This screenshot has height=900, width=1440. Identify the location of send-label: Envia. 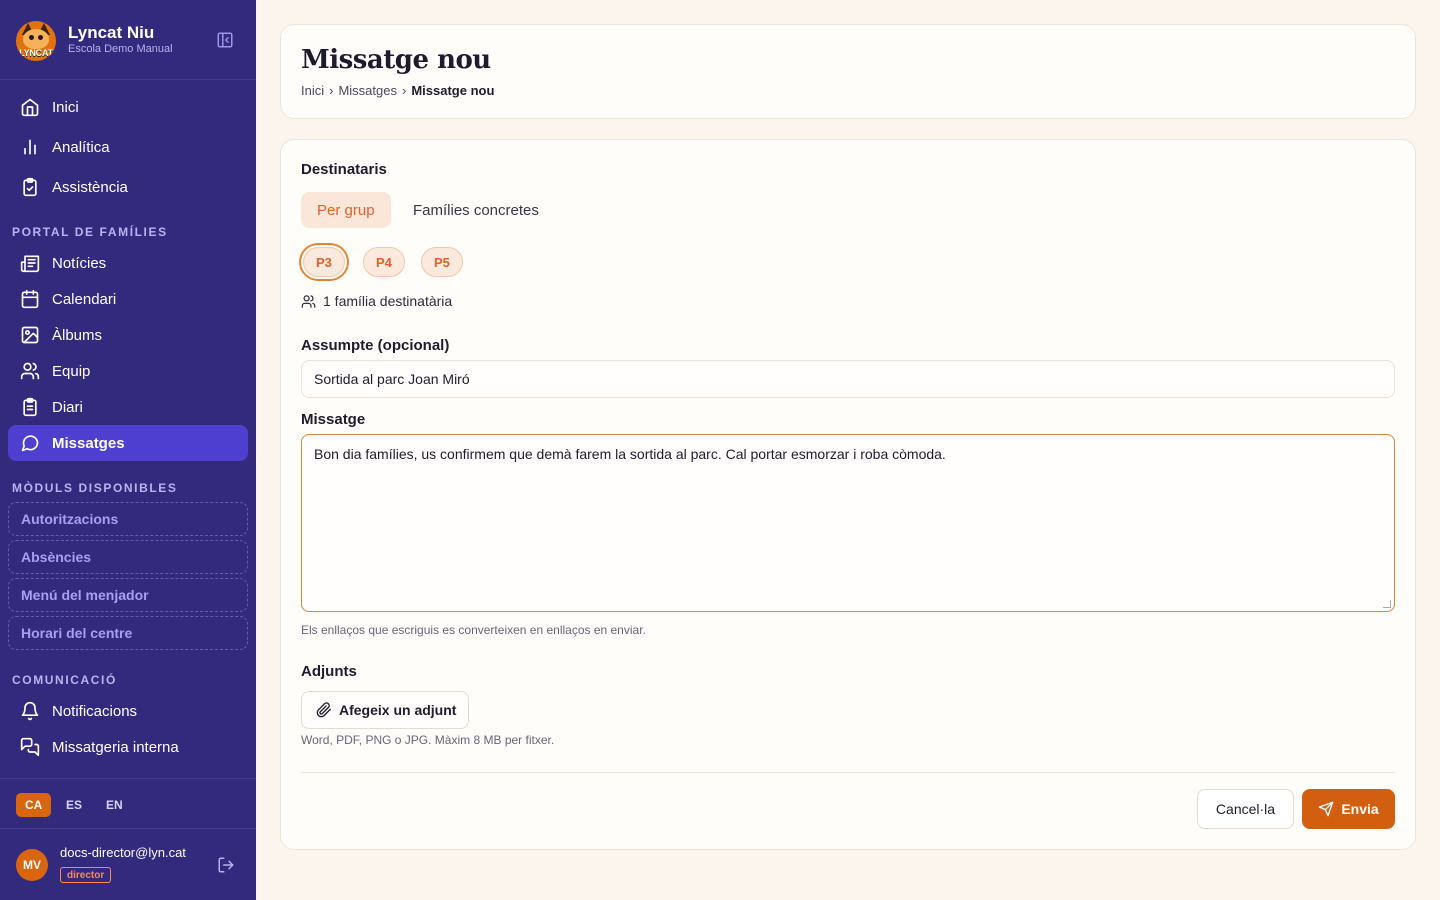
(1360, 809).